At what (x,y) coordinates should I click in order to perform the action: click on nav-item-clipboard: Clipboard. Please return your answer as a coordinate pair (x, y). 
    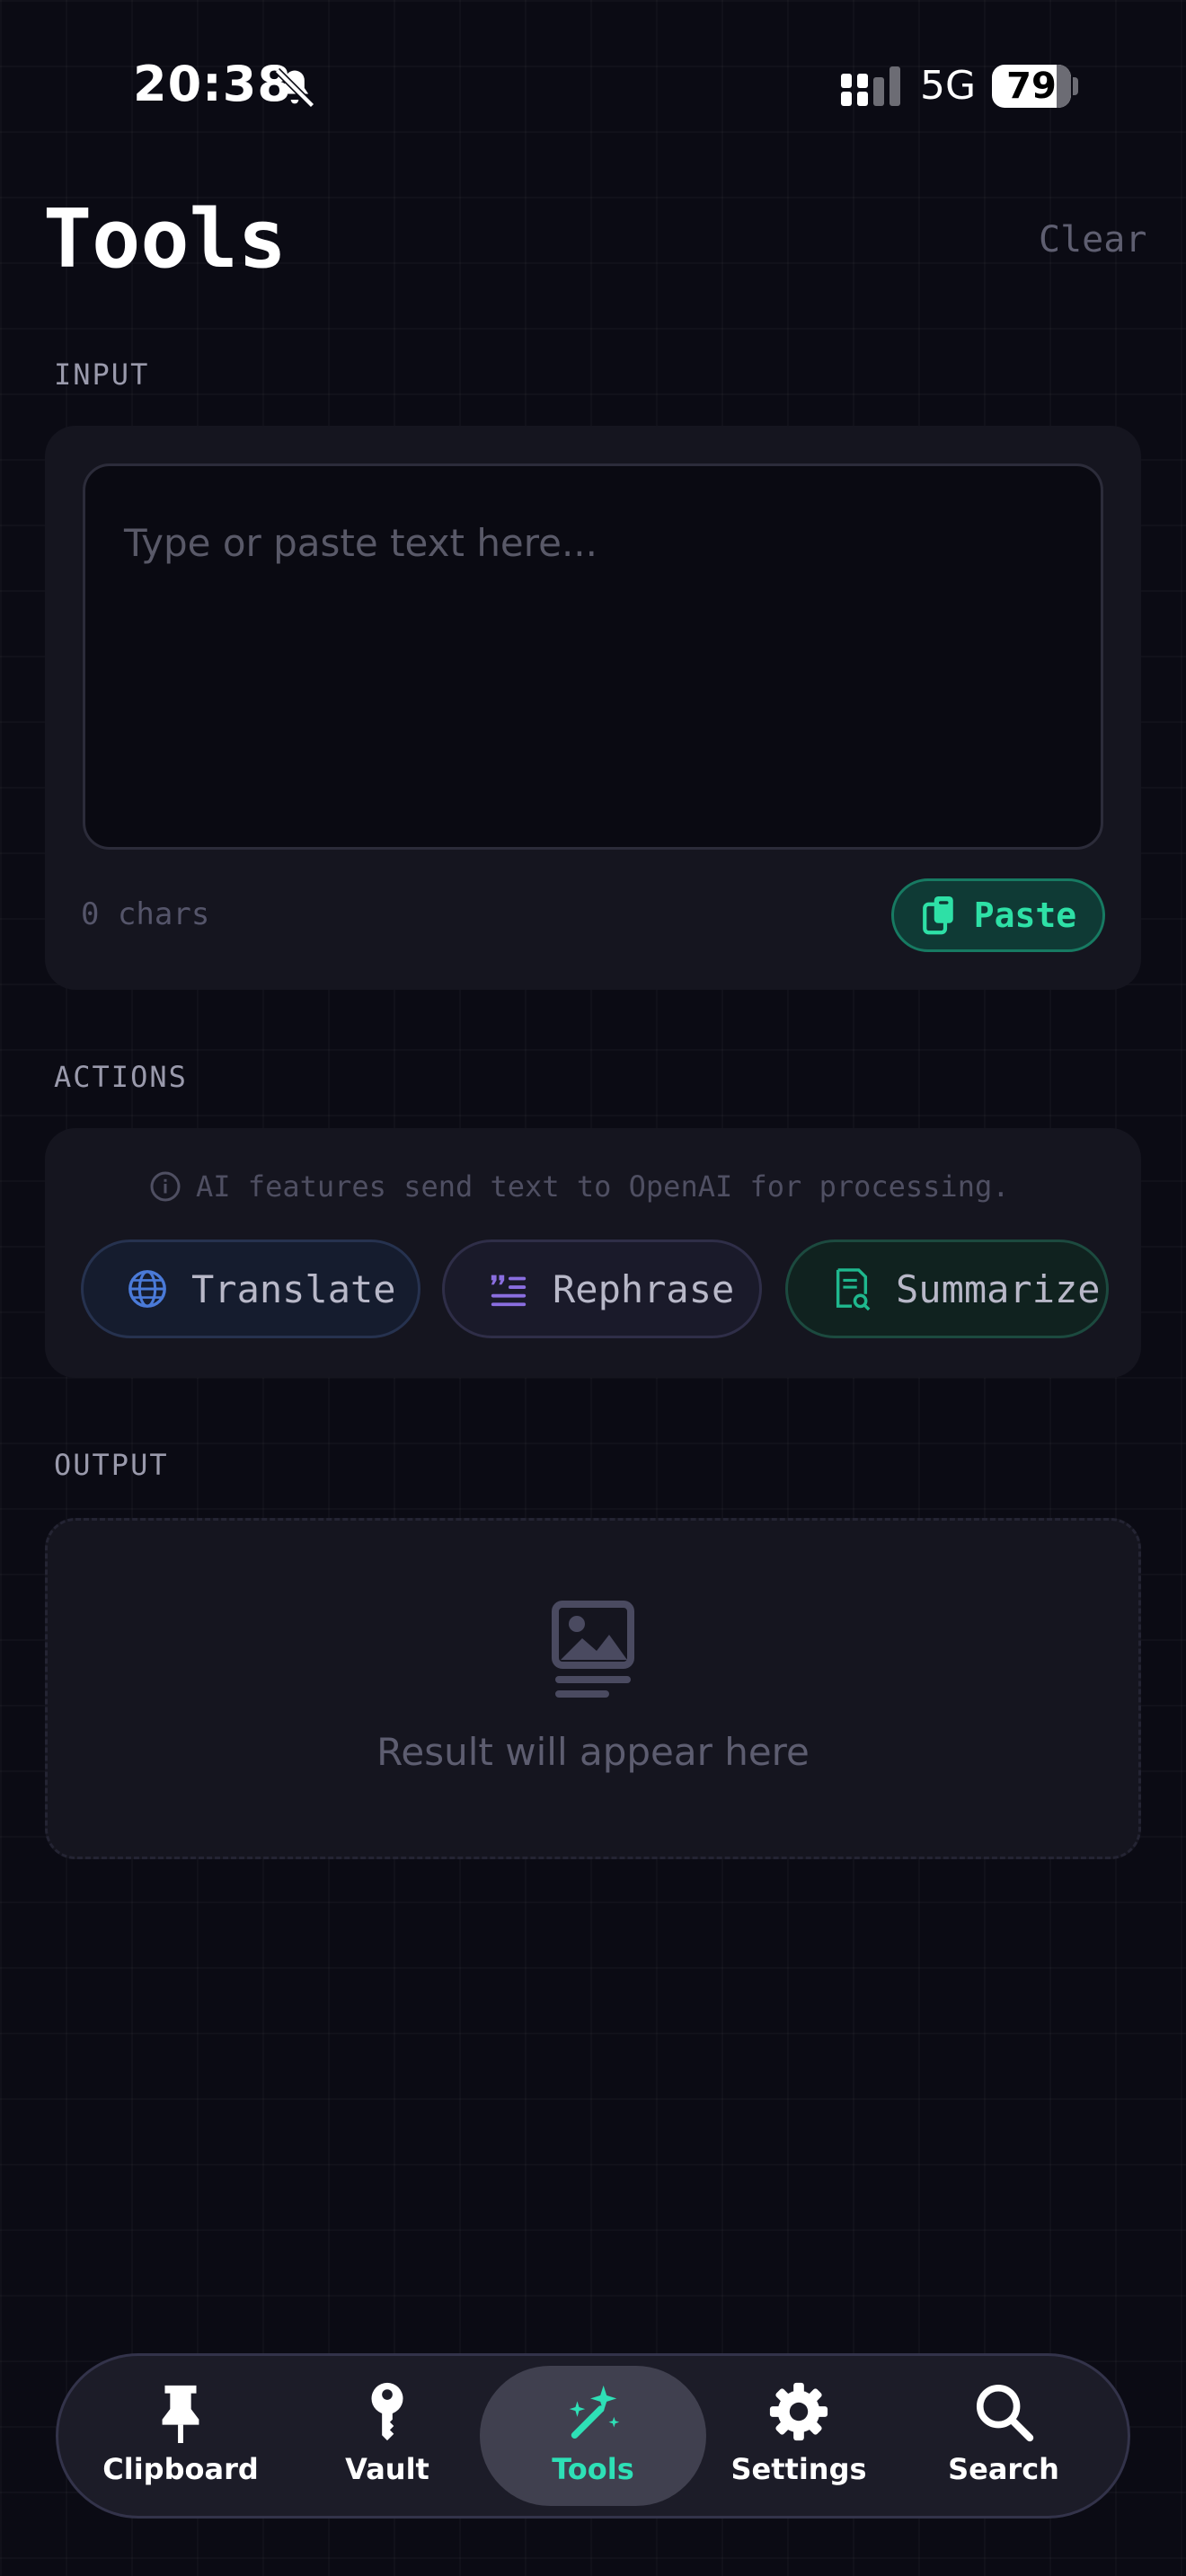
    Looking at the image, I should click on (180, 2433).